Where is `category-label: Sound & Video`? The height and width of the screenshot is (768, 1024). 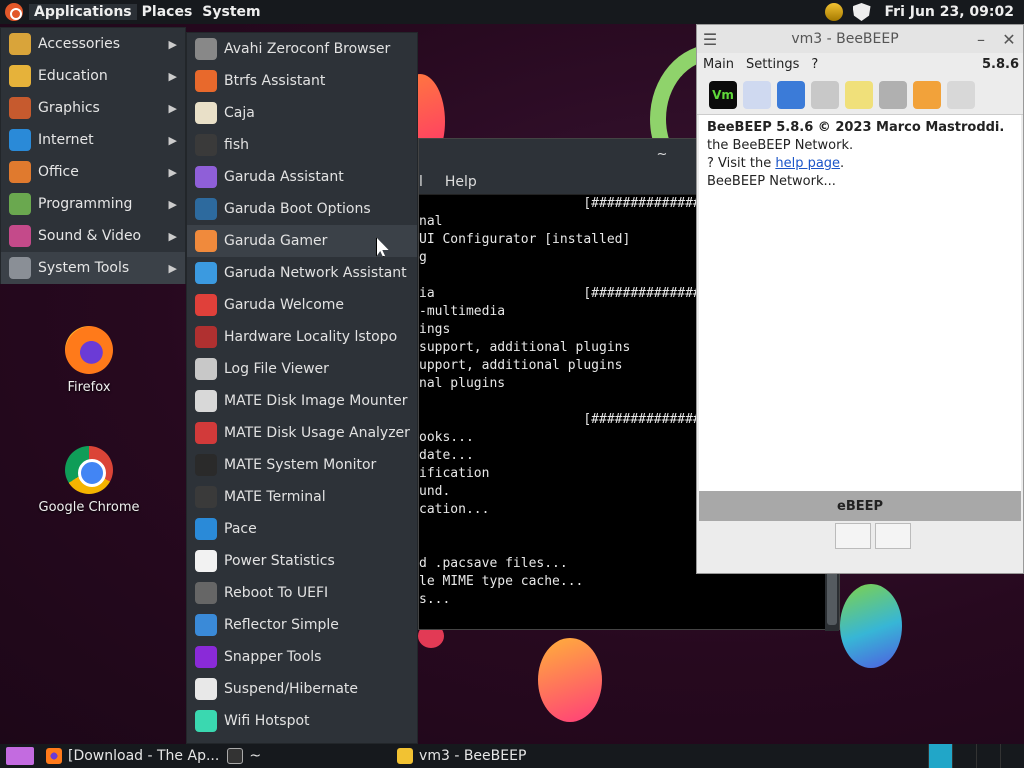
category-label: Sound & Video is located at coordinates (90, 236).